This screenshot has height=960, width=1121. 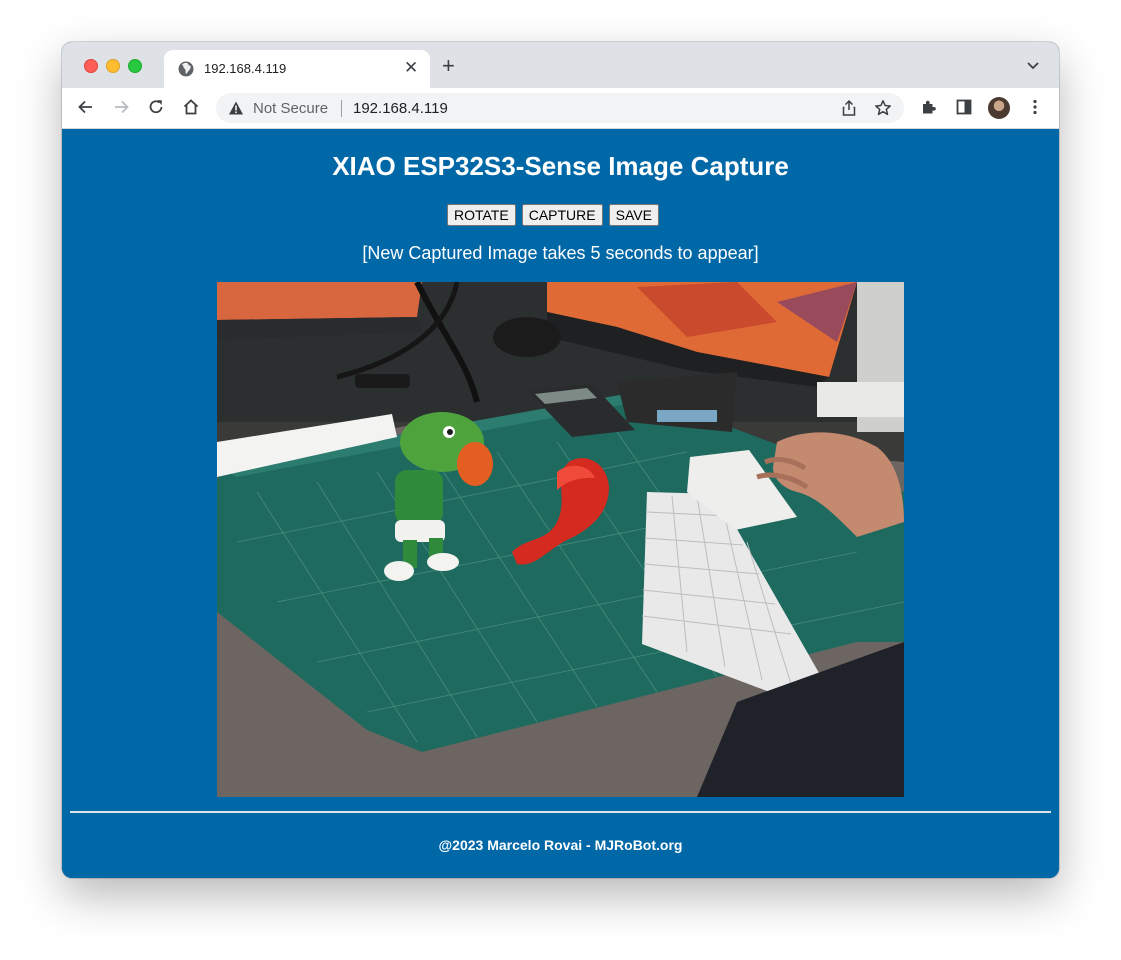 I want to click on security-label: Not Secure, so click(x=290, y=108).